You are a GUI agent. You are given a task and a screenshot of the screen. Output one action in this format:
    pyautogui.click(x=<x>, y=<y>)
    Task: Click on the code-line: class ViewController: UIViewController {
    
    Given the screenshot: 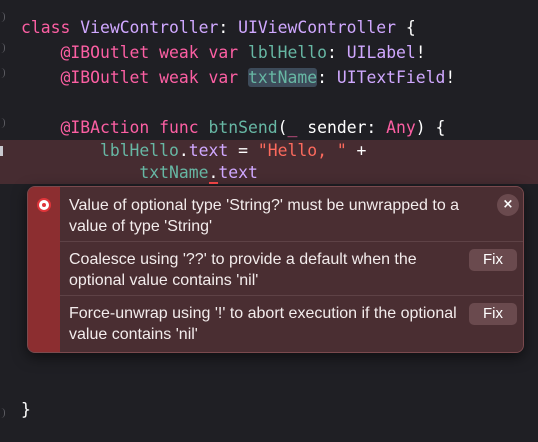 What is the action you would take?
    pyautogui.click(x=269, y=28)
    